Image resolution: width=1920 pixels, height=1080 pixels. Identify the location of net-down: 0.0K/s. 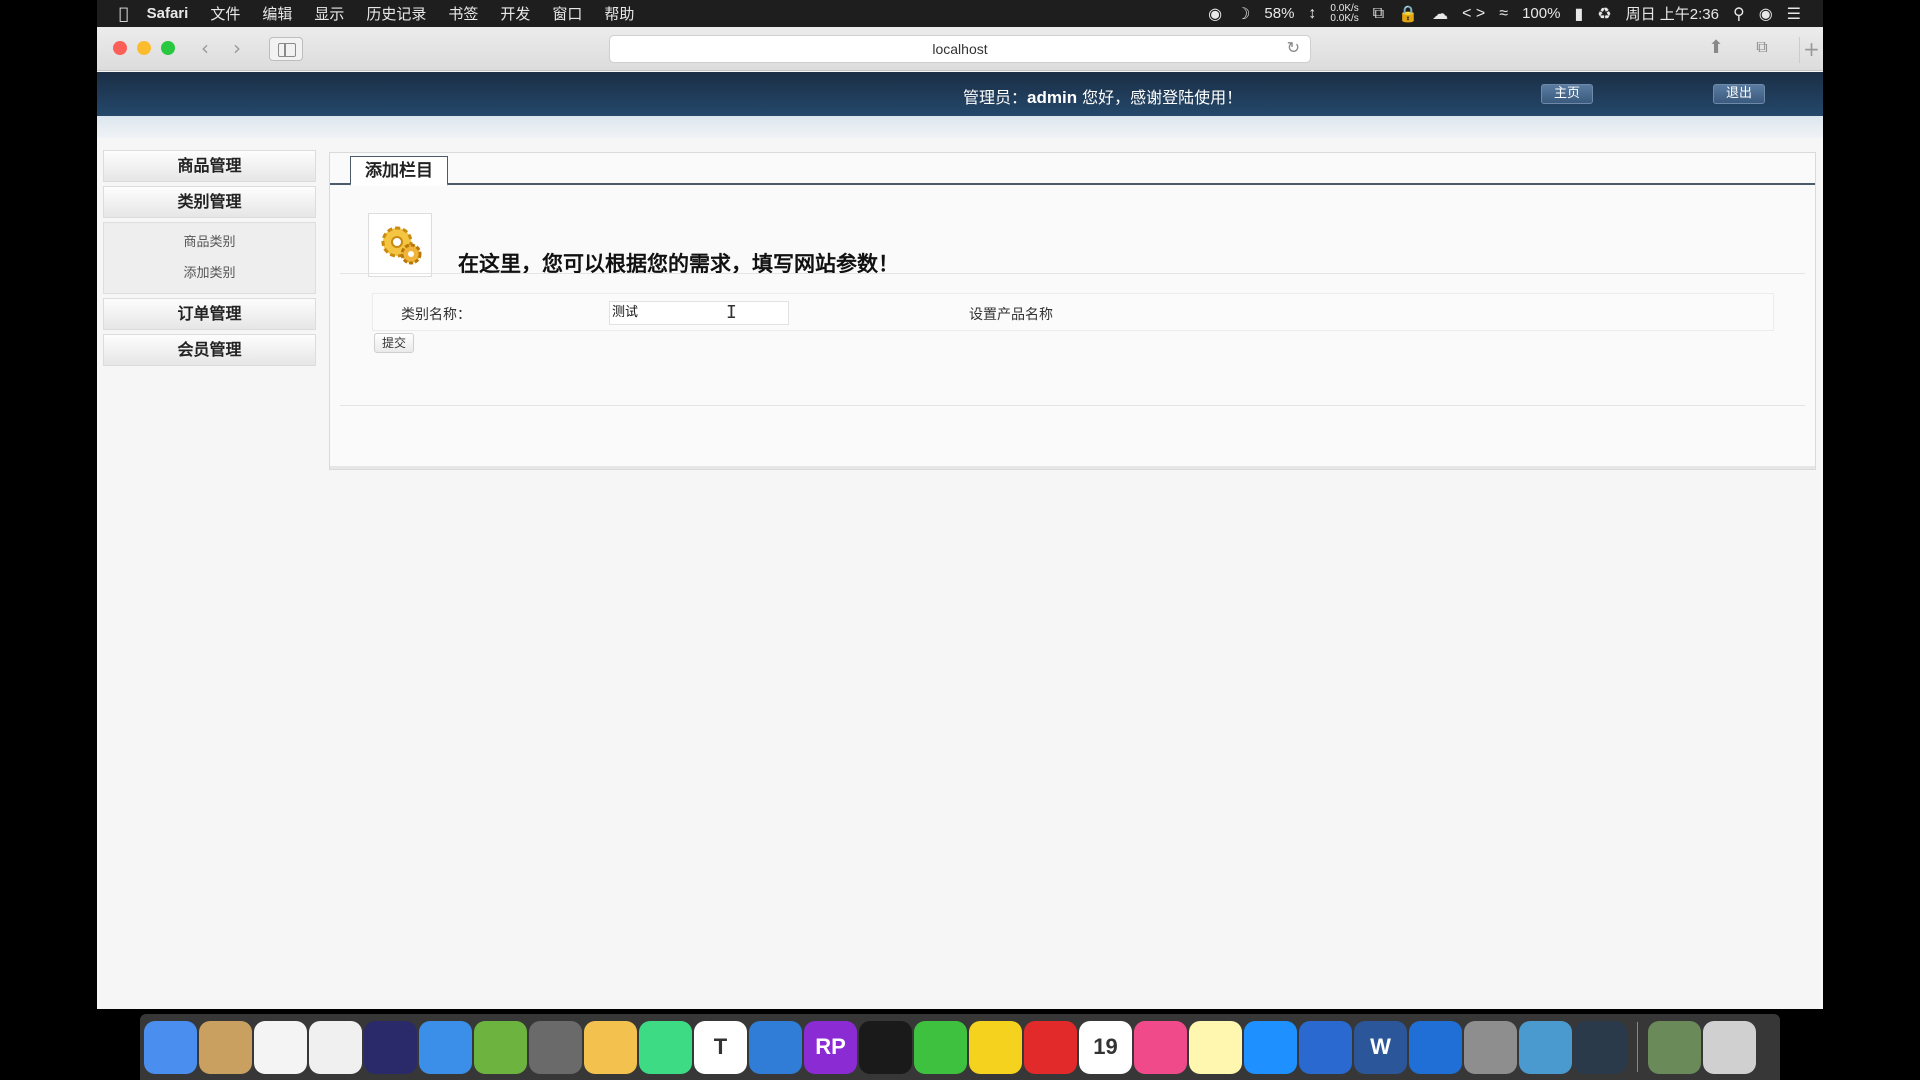
(1344, 18).